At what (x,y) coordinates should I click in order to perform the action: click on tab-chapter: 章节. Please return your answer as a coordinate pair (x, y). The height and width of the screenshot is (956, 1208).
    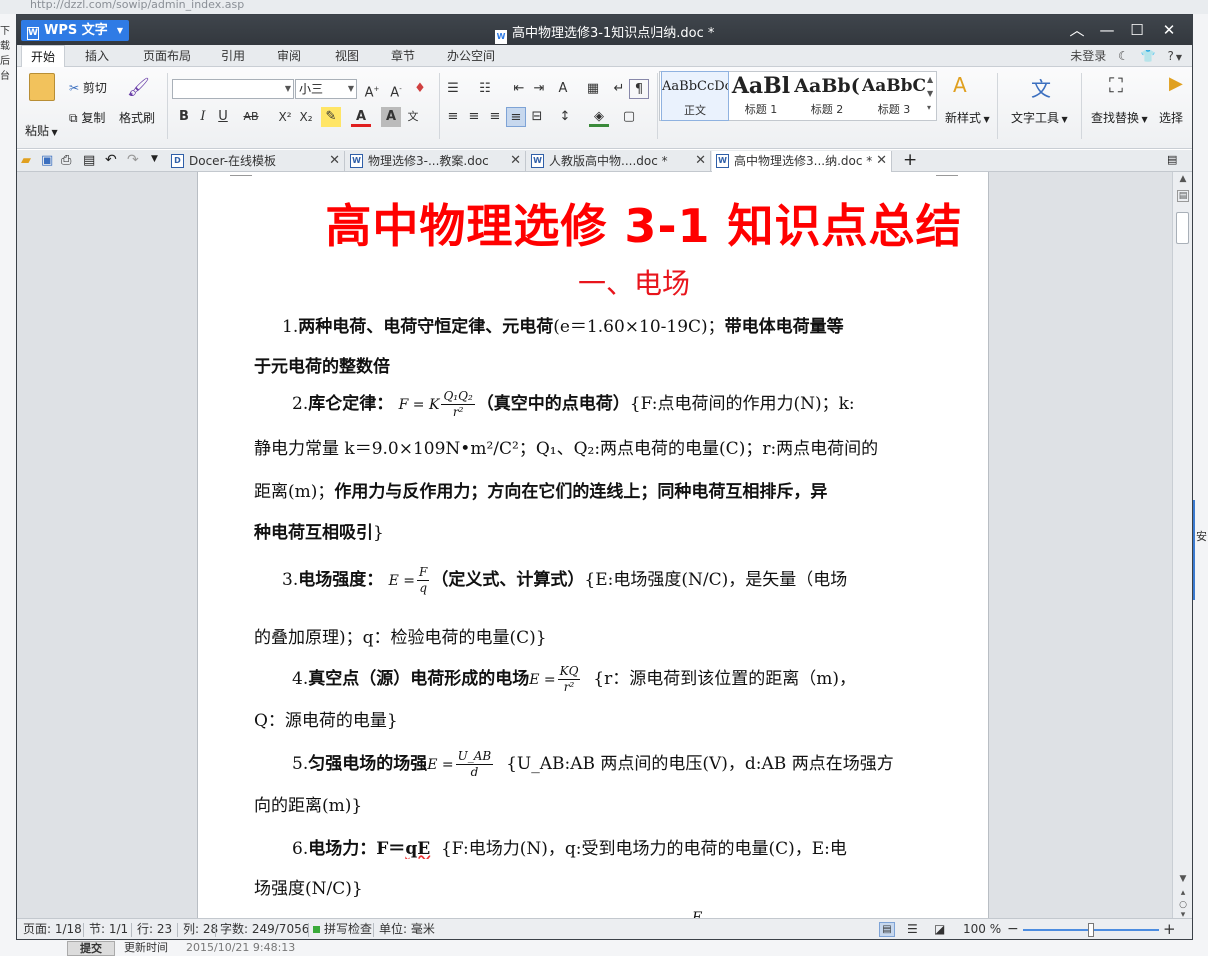
    Looking at the image, I should click on (403, 56).